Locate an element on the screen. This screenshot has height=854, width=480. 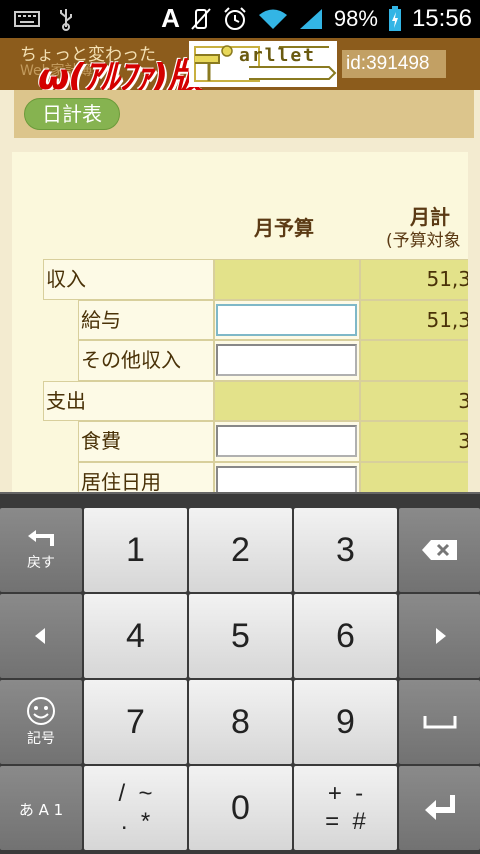
enter-icon is located at coordinates (439, 807).